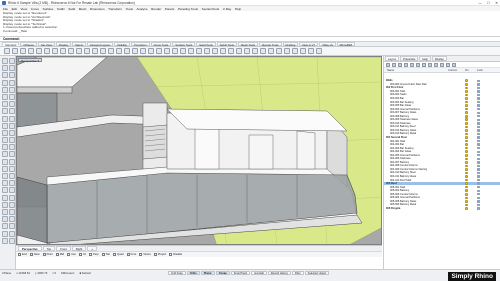 The image size is (500, 281). I want to click on status-mode-osnap: Osnap, so click(222, 273).